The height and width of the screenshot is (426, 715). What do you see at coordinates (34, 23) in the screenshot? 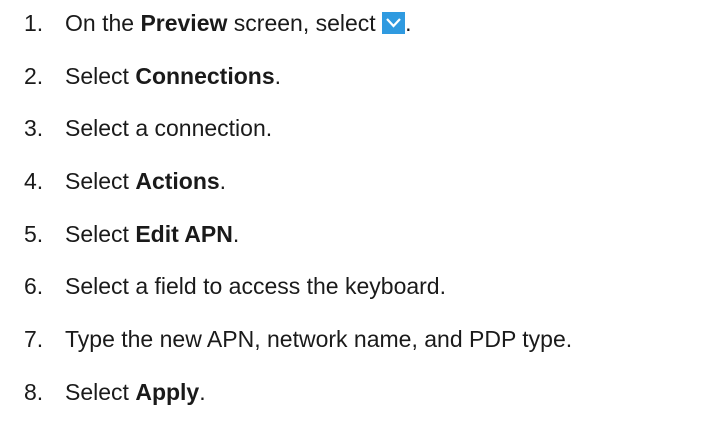
I see `step-number: 1.` at bounding box center [34, 23].